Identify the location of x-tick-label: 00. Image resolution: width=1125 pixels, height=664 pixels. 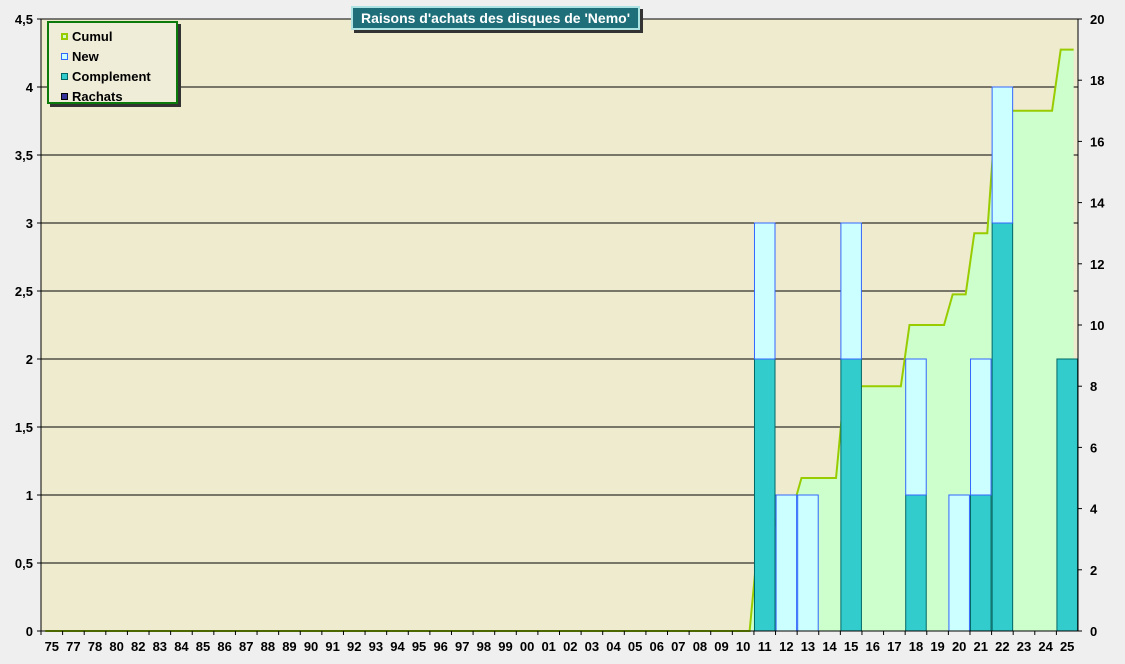
(527, 646).